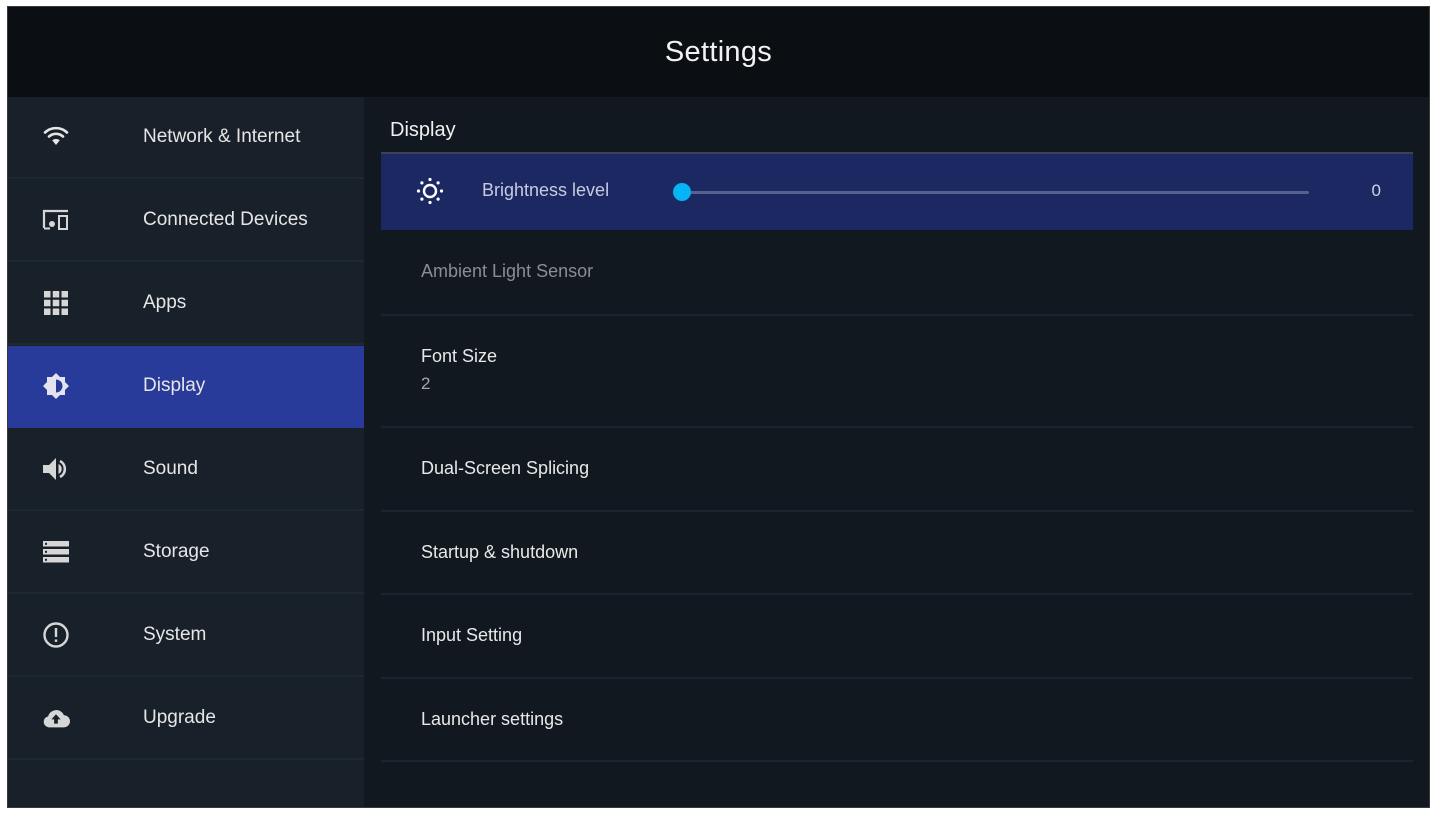 Image resolution: width=1440 pixels, height=818 pixels. What do you see at coordinates (222, 136) in the screenshot?
I see `sidebar-item-label: Network & Internet` at bounding box center [222, 136].